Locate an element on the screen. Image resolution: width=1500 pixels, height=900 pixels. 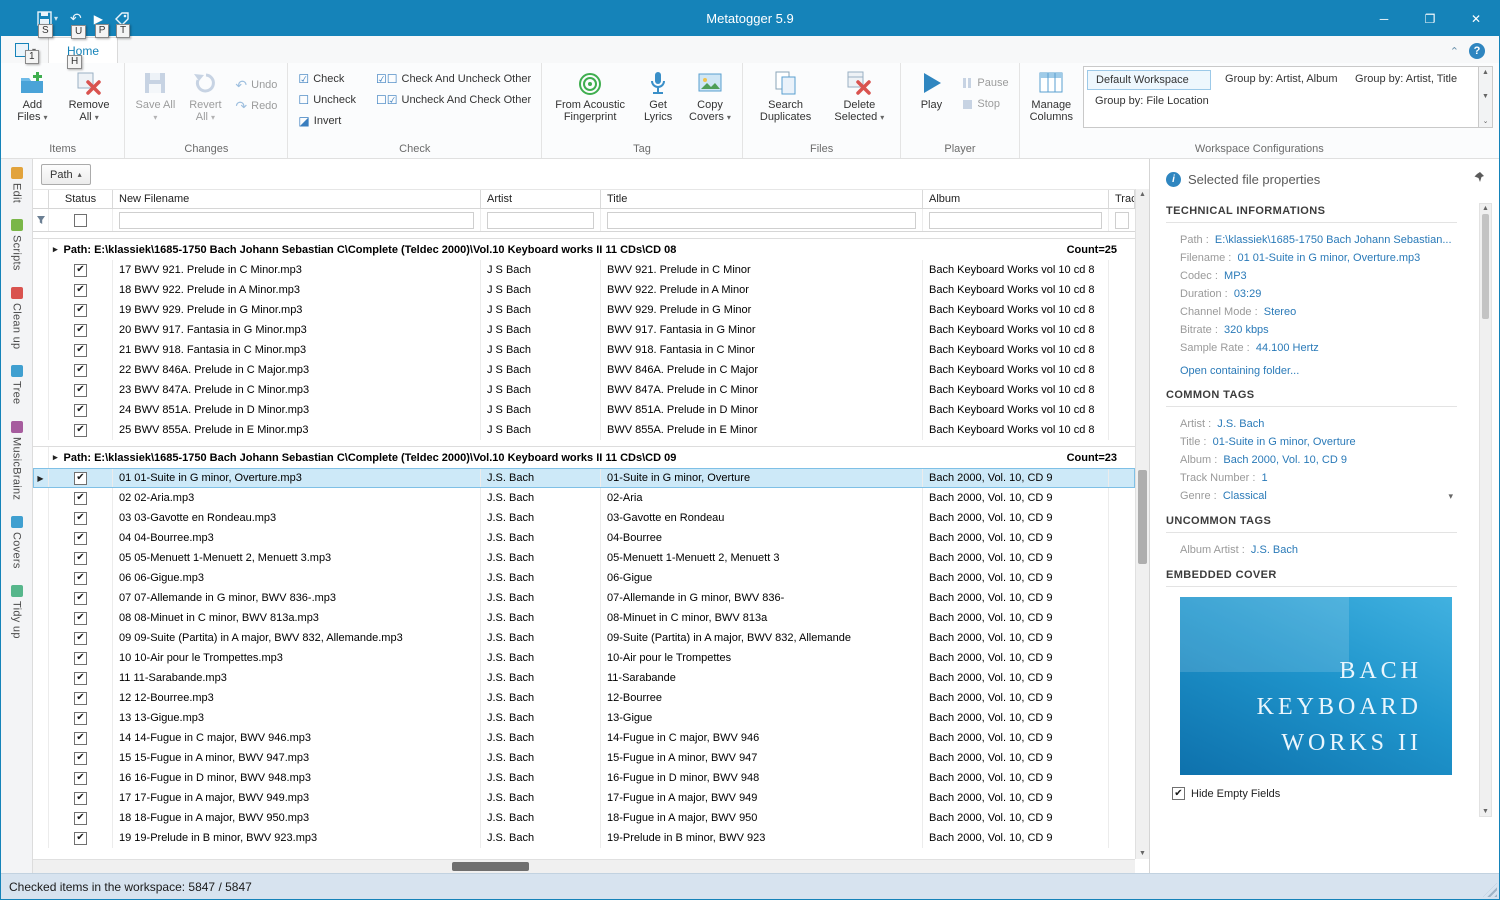
minimize-button: ─ is located at coordinates (1384, 18).